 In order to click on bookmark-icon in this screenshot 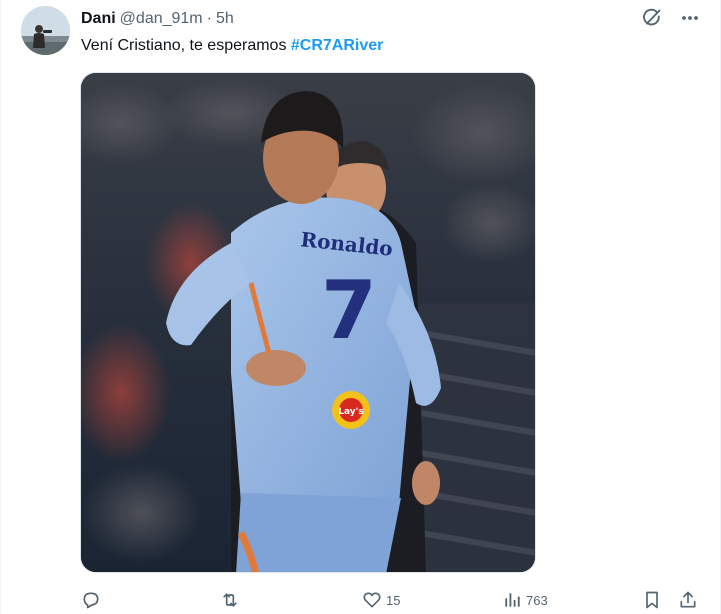, I will do `click(652, 600)`.